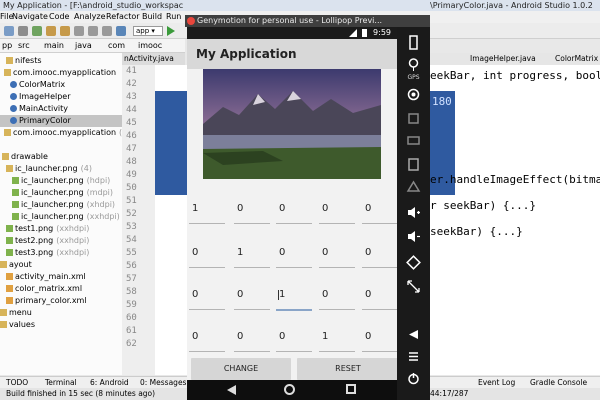 This screenshot has height=400, width=600. I want to click on menu-code: Code, so click(59, 17).